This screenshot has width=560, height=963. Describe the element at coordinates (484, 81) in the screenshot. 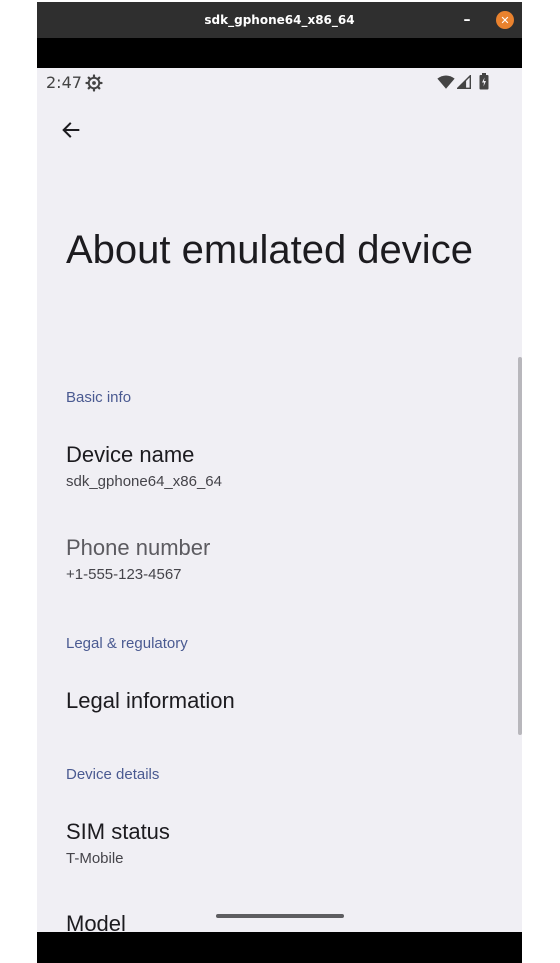

I see `battery-icon` at that location.